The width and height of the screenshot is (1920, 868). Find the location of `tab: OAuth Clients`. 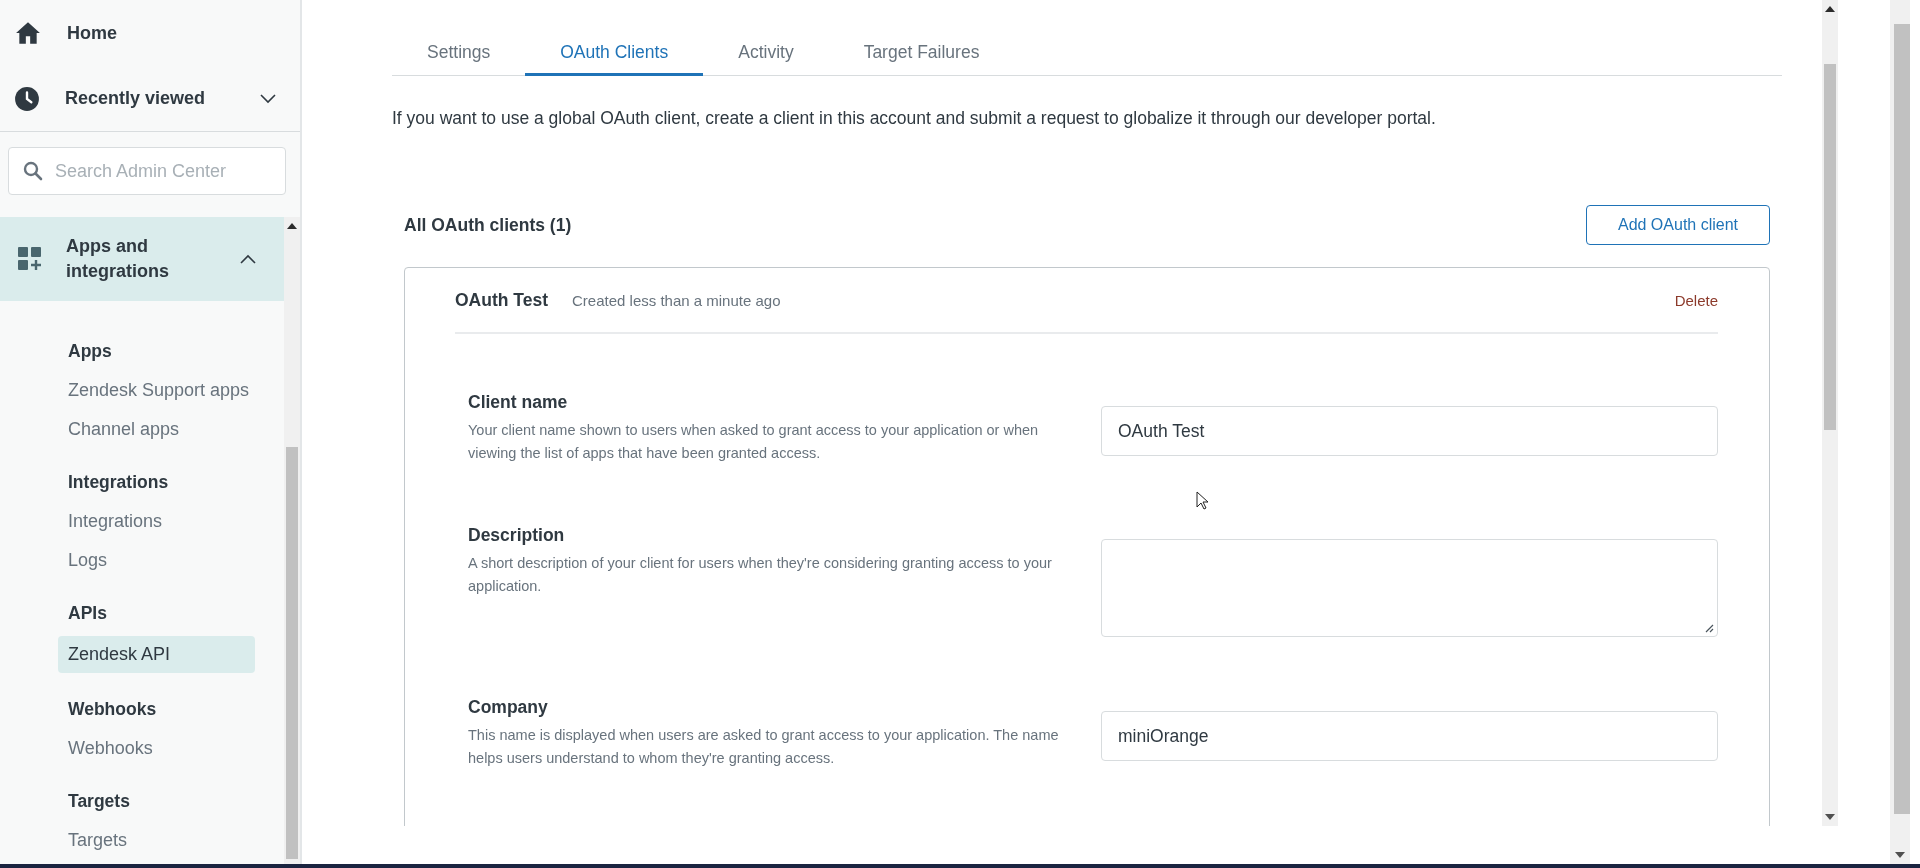

tab: OAuth Clients is located at coordinates (614, 55).